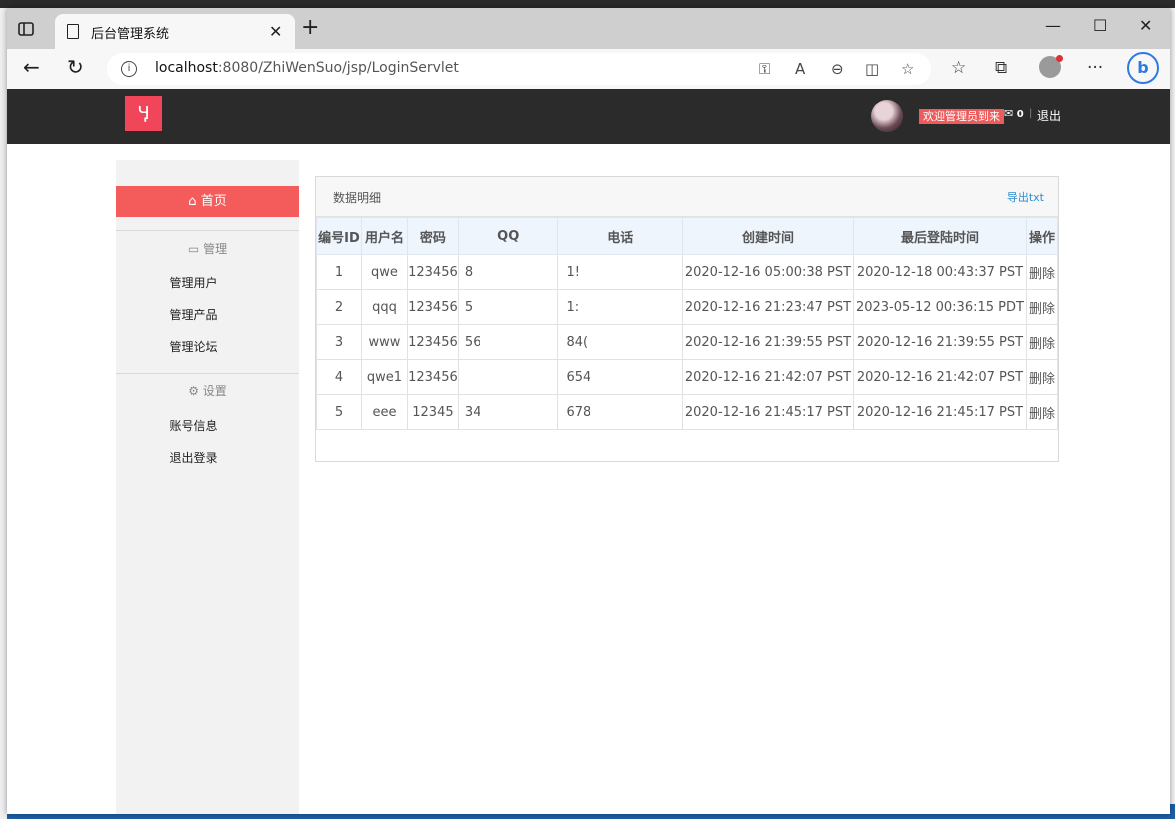 Image resolution: width=1175 pixels, height=819 pixels. Describe the element at coordinates (339, 272) in the screenshot. I see `cell-id: 1` at that location.